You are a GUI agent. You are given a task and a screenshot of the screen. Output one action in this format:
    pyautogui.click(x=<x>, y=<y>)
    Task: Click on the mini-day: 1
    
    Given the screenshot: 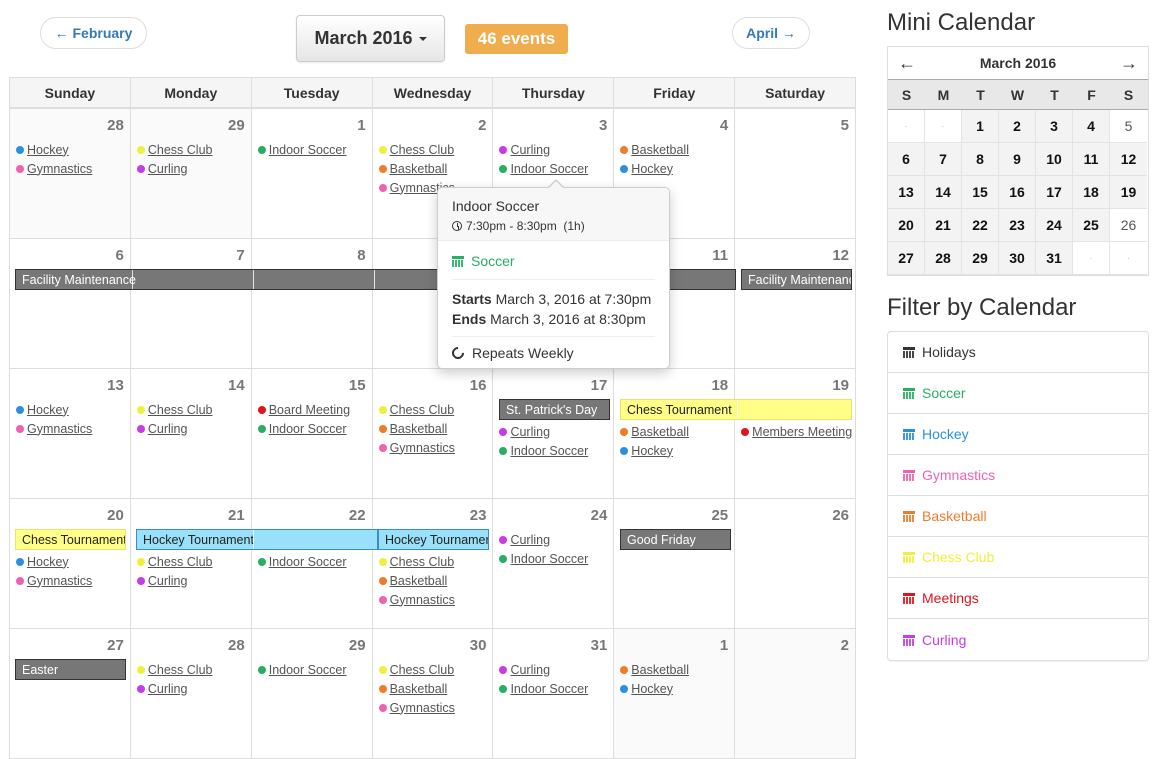 What is the action you would take?
    pyautogui.click(x=980, y=126)
    